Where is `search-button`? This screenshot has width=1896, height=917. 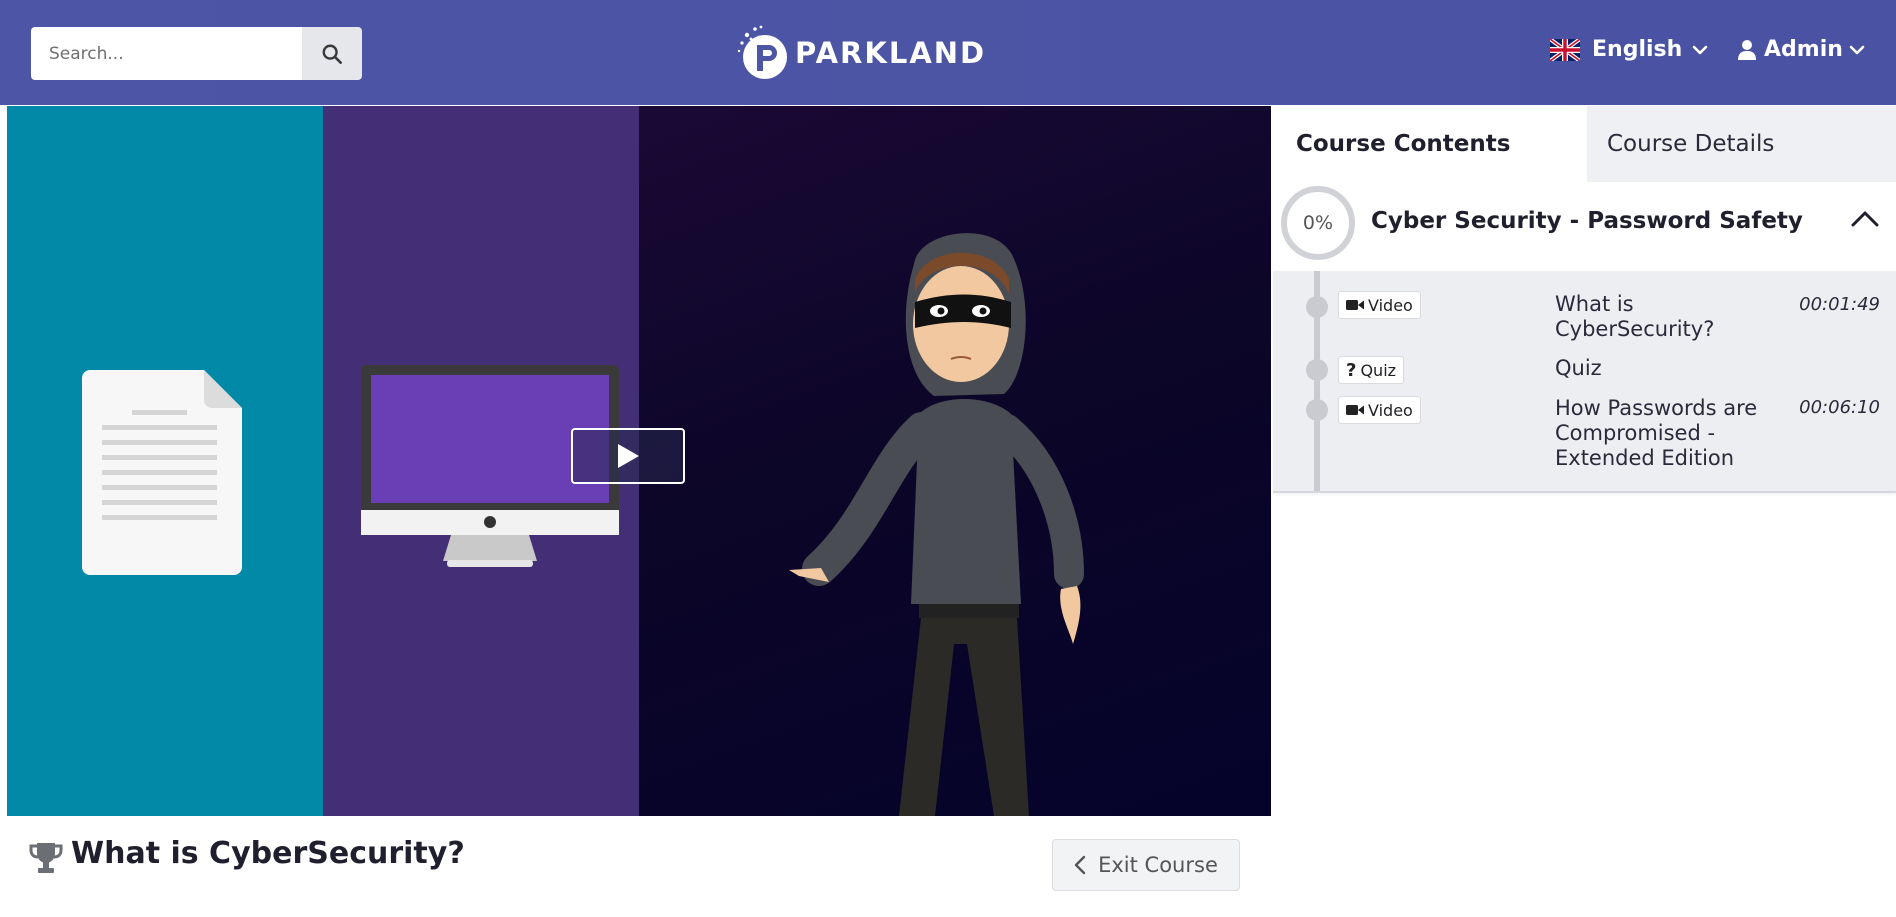
search-button is located at coordinates (332, 53).